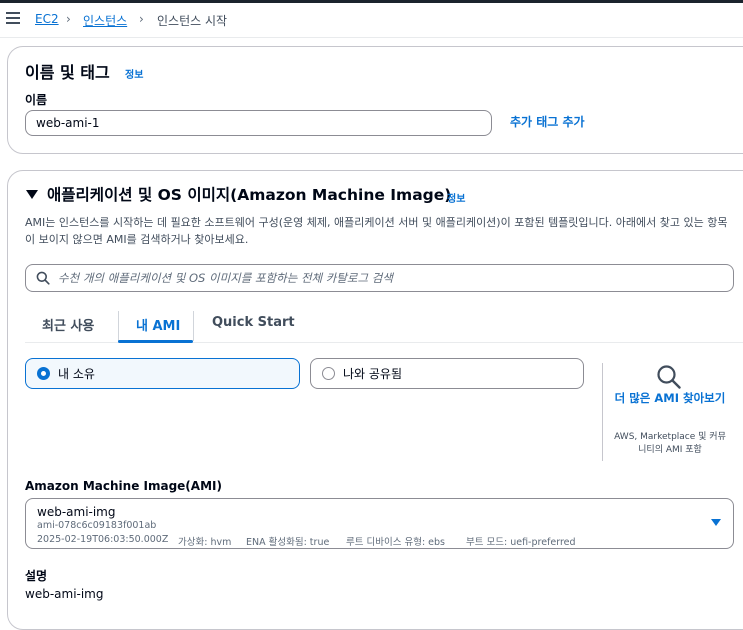  I want to click on ami-virtualization: 가상화: hvm, so click(205, 542).